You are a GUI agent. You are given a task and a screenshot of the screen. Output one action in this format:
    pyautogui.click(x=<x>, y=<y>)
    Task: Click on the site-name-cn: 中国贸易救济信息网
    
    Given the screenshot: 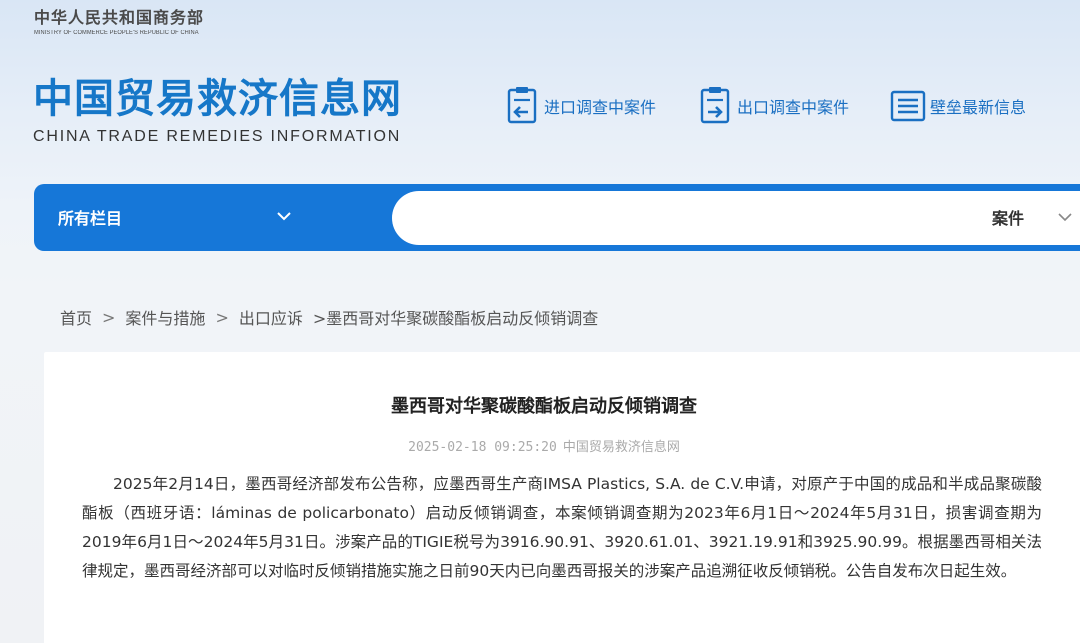 What is the action you would take?
    pyautogui.click(x=217, y=99)
    